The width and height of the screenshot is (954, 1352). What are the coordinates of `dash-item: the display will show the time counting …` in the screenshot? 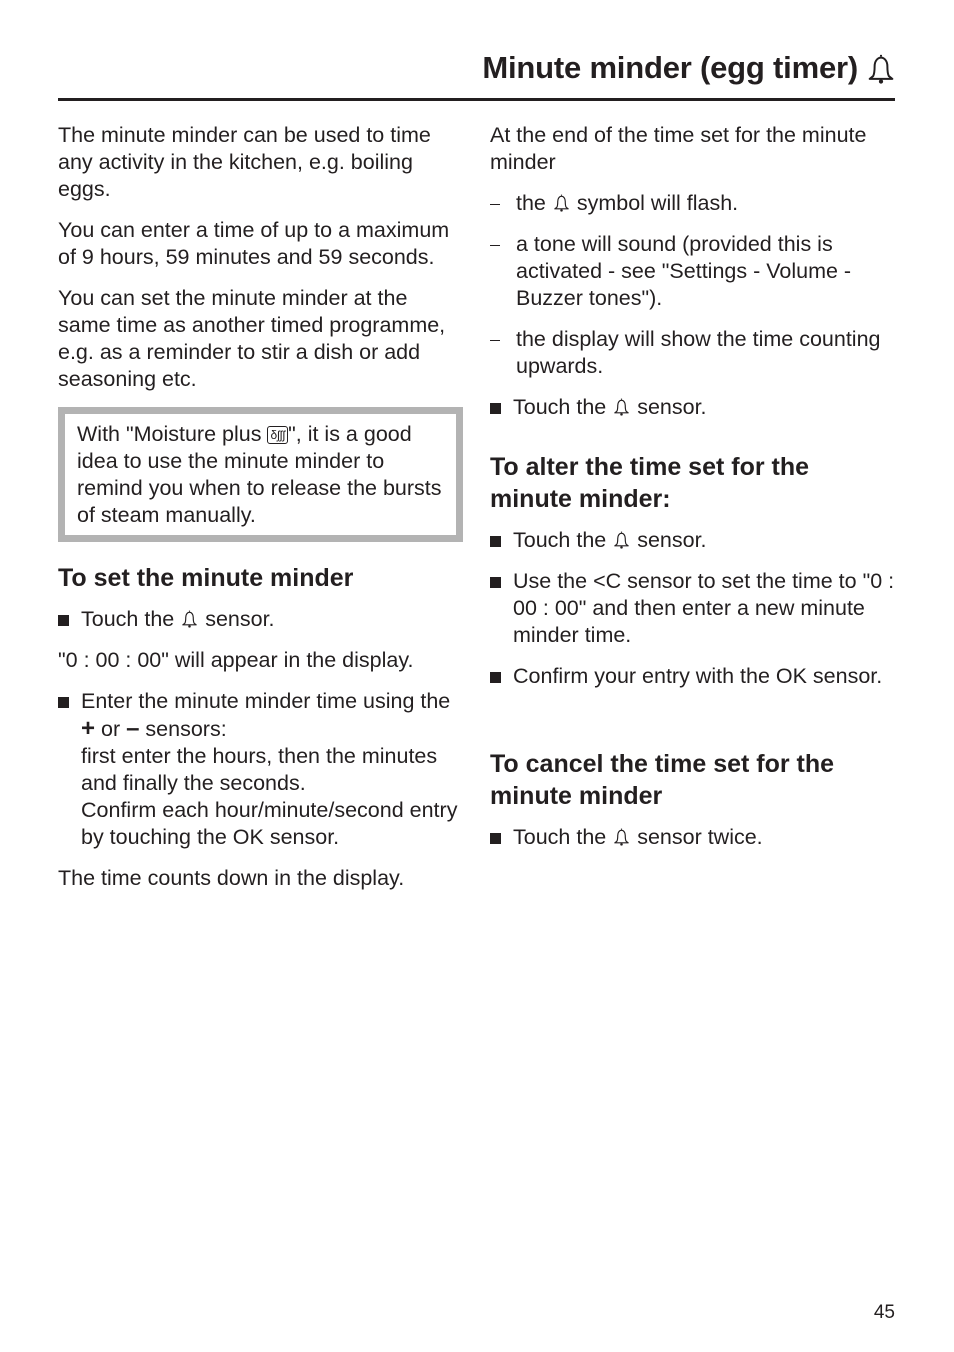 It's located at (692, 353).